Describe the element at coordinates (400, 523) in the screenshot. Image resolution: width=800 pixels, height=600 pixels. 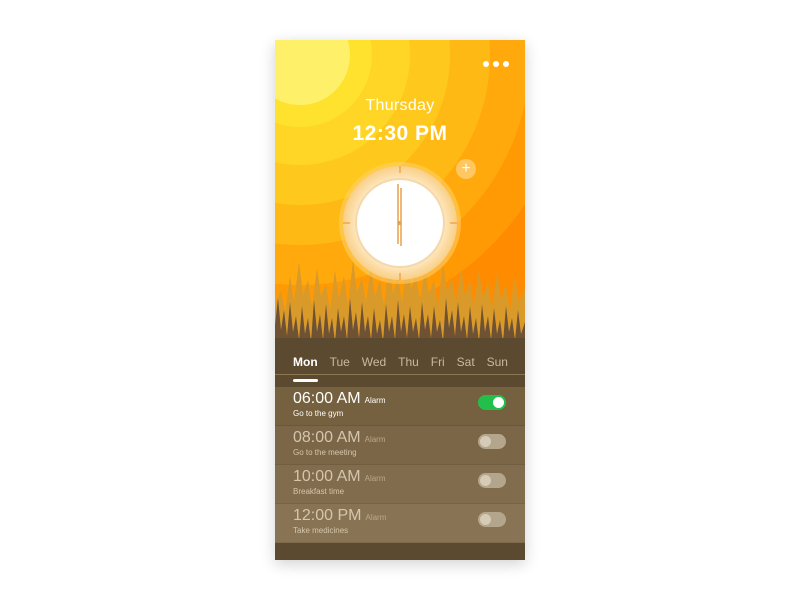
I see `alarm-item: 12:00 PM Alarm Take medicines` at that location.